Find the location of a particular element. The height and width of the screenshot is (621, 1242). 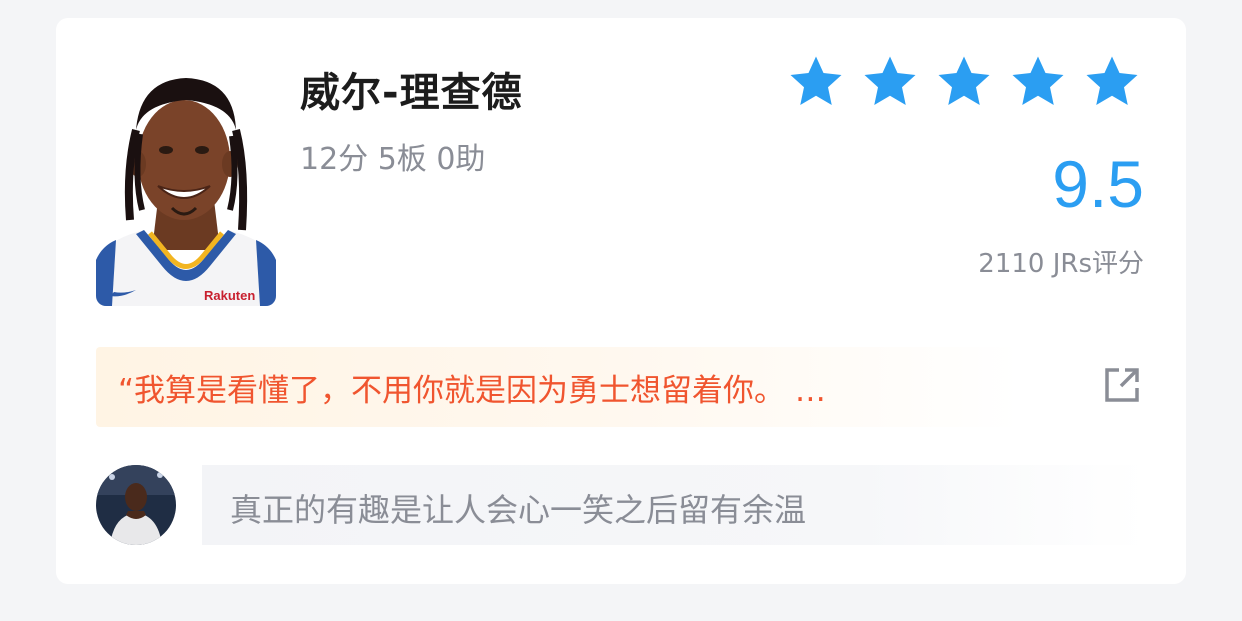

rating-score: 9.5 is located at coordinates (1098, 184).